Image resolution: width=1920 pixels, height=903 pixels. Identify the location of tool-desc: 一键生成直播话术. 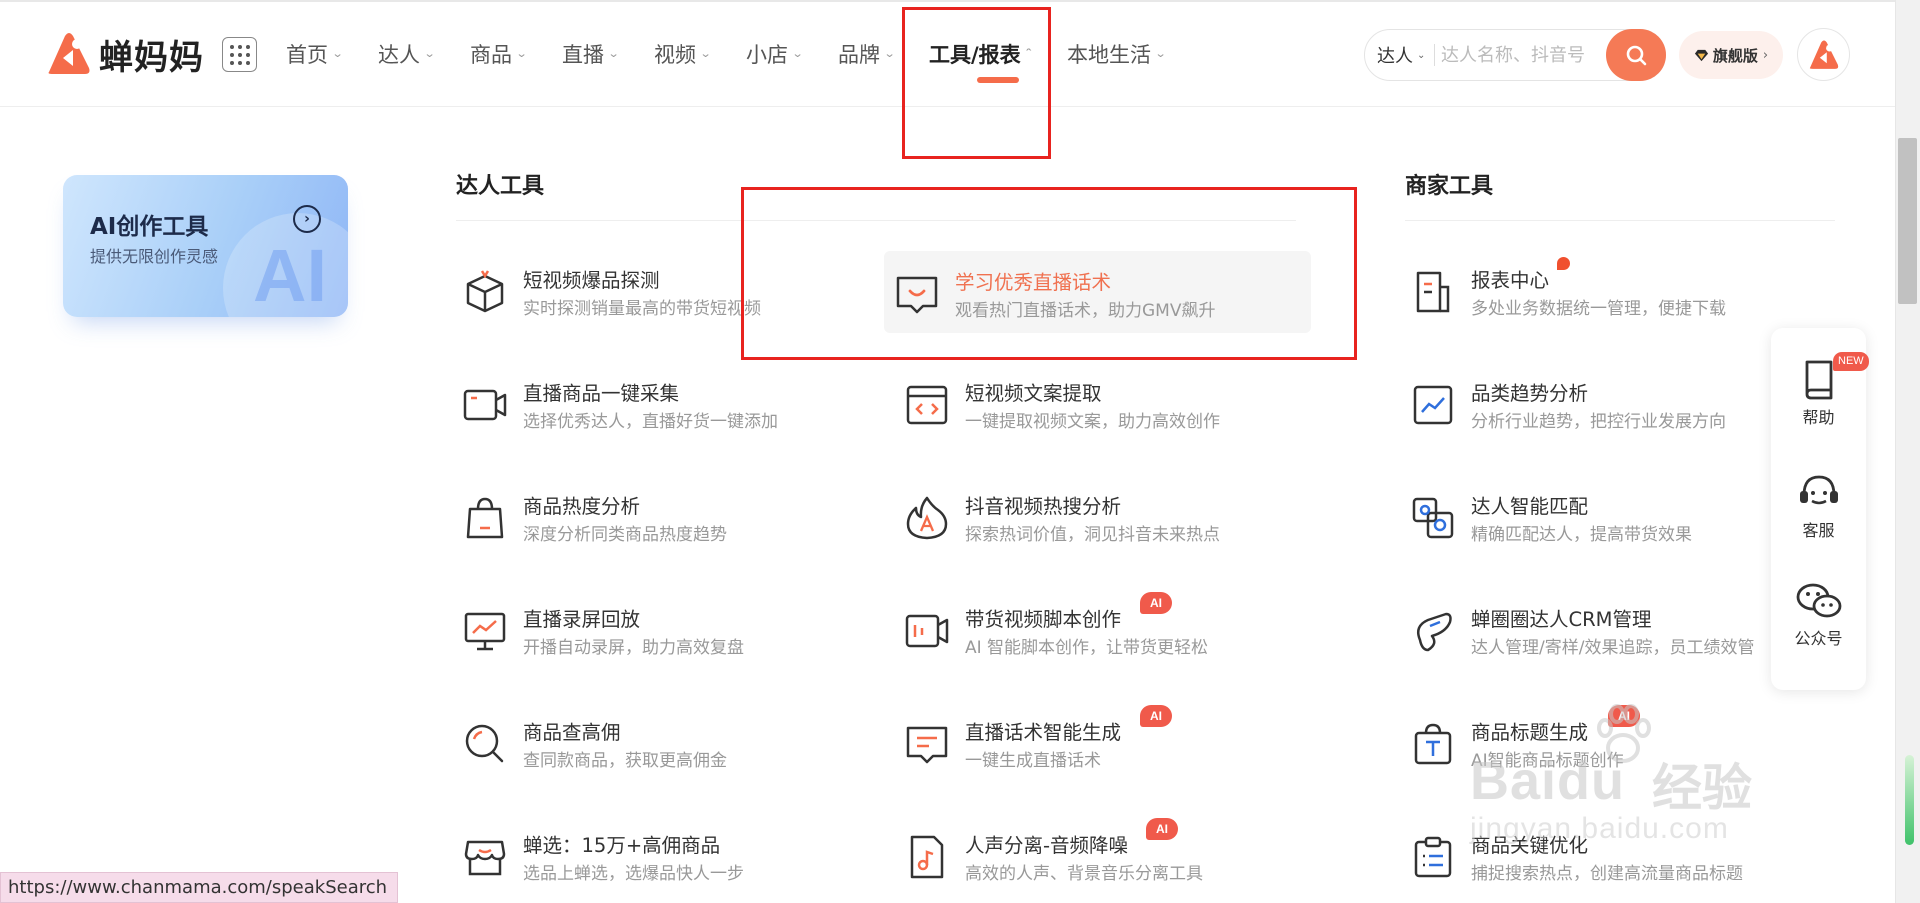
(1033, 761).